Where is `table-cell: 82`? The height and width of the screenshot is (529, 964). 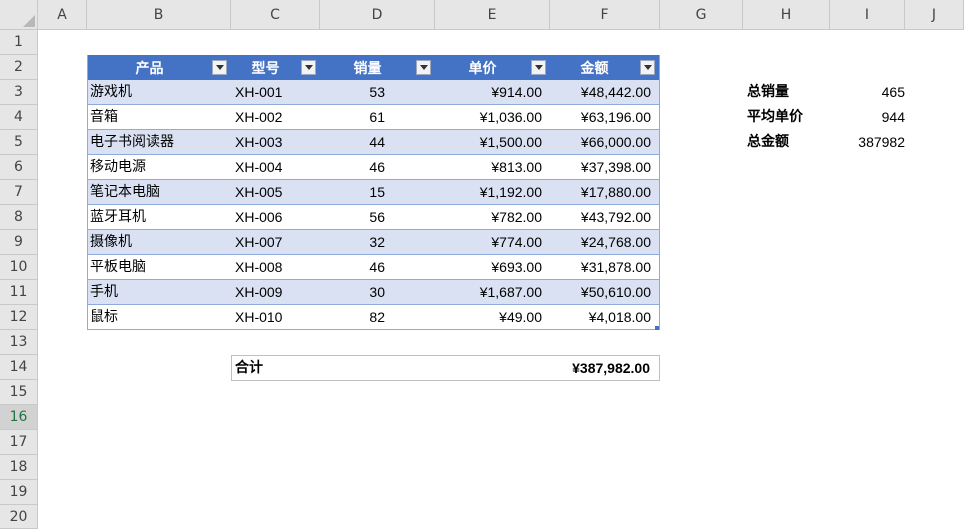
table-cell: 82 is located at coordinates (352, 317).